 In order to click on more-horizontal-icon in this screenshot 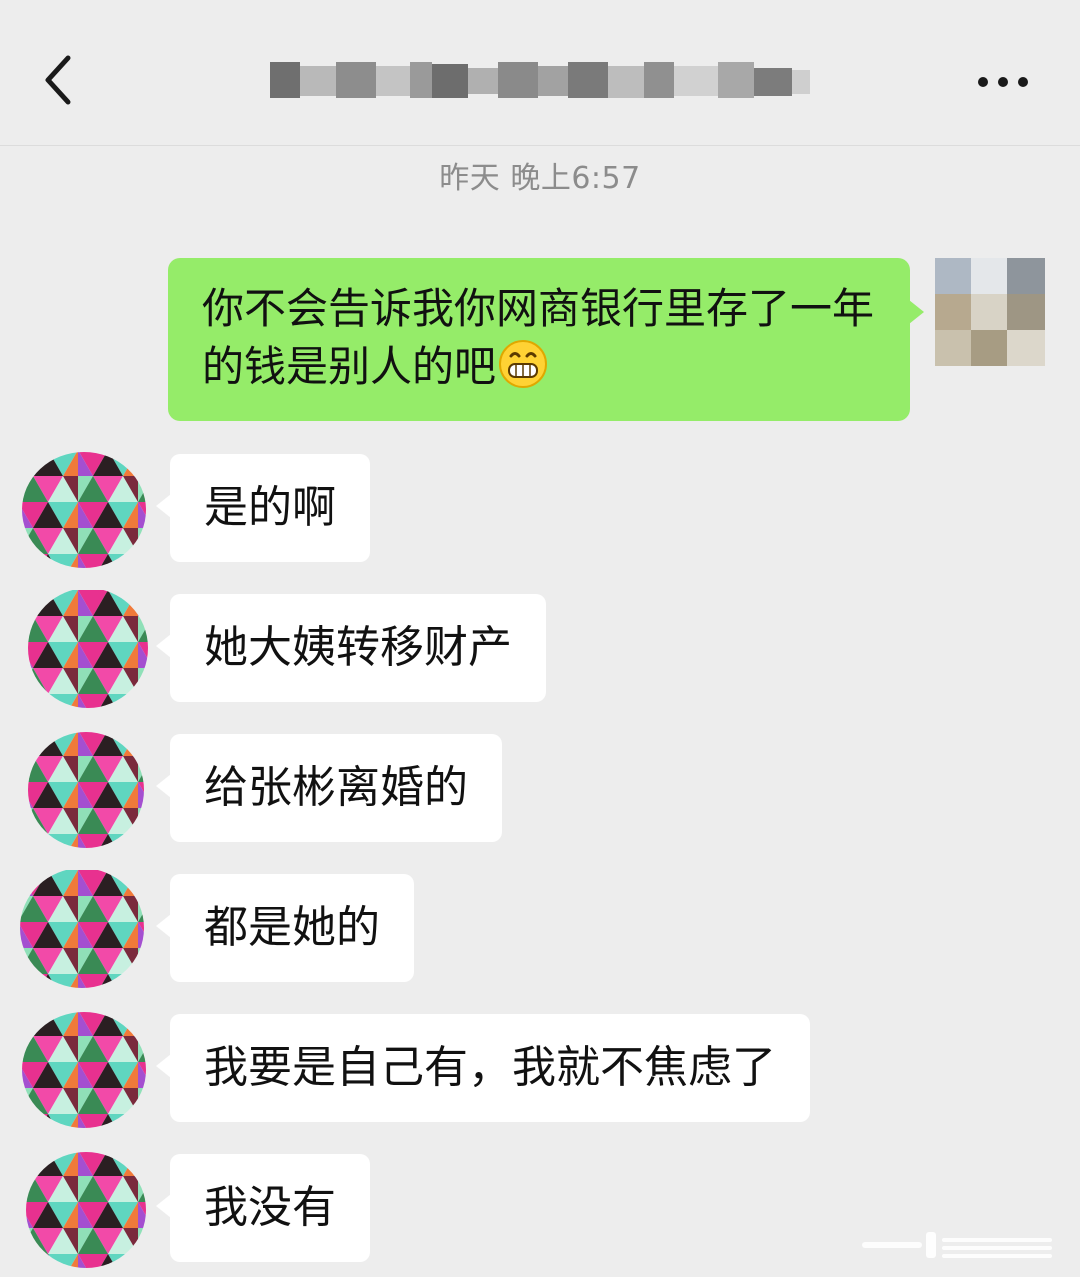, I will do `click(1003, 82)`.